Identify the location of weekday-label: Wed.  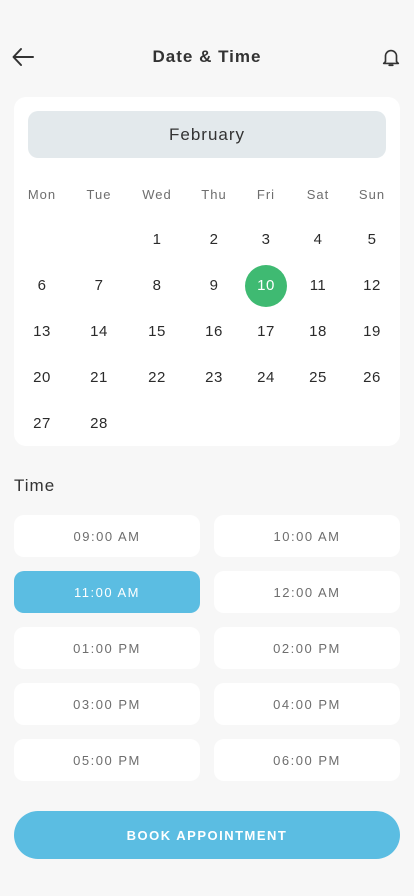
(157, 194).